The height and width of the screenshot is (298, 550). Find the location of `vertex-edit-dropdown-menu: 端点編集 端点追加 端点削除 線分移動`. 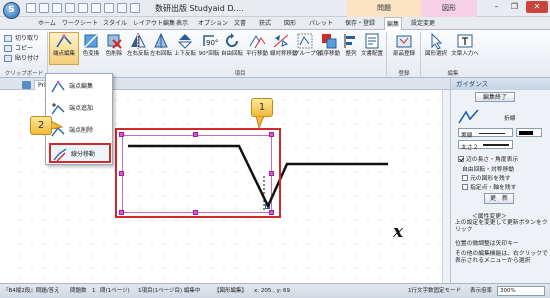

vertex-edit-dropdown-menu: 端点編集 端点追加 端点削除 線分移動 is located at coordinates (79, 119).